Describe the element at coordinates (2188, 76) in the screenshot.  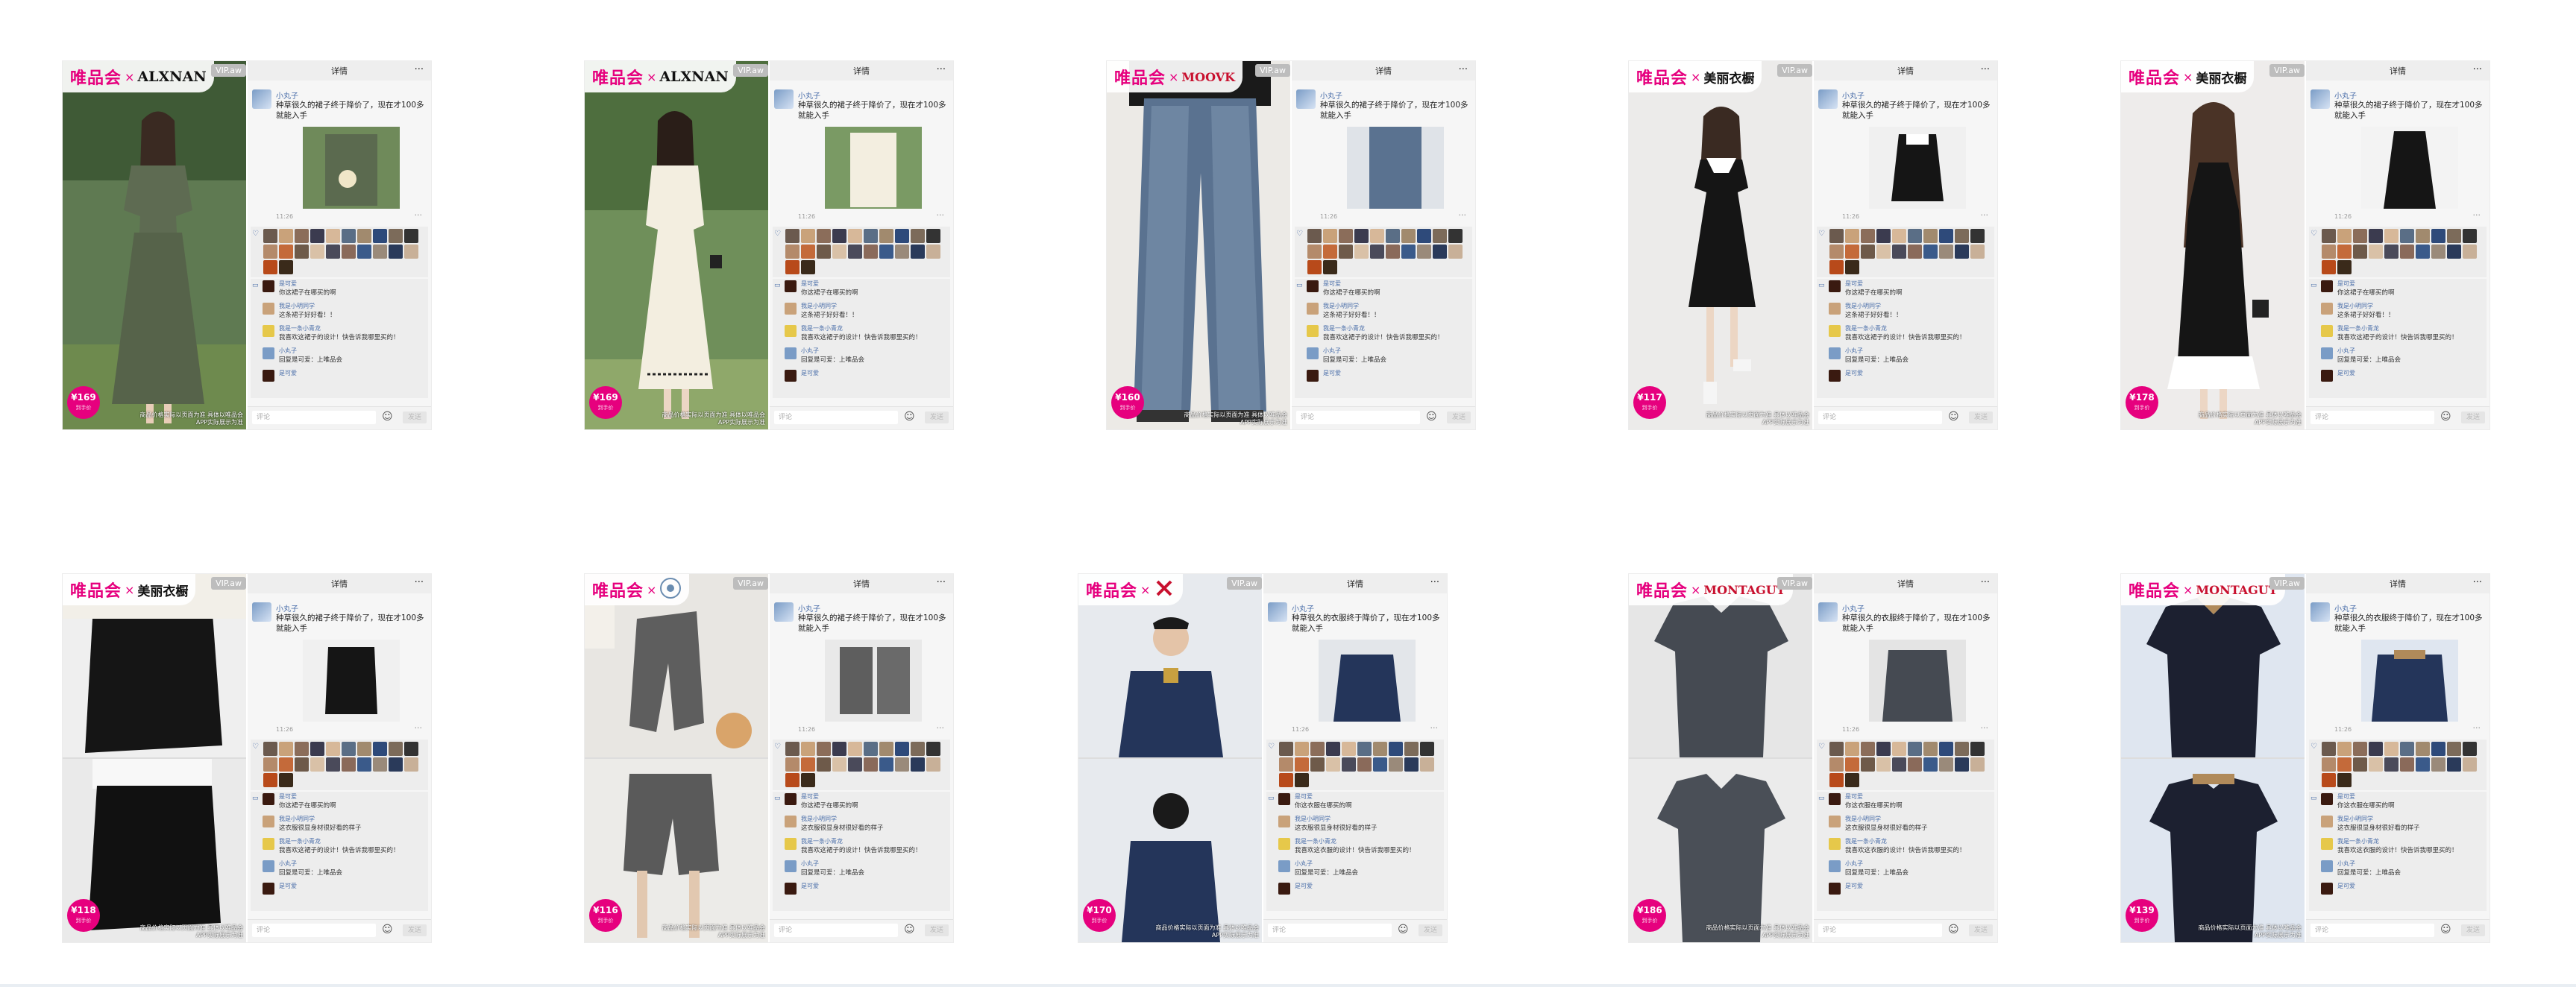
I see `brand-bar: 唯品会 × 美丽衣橱` at that location.